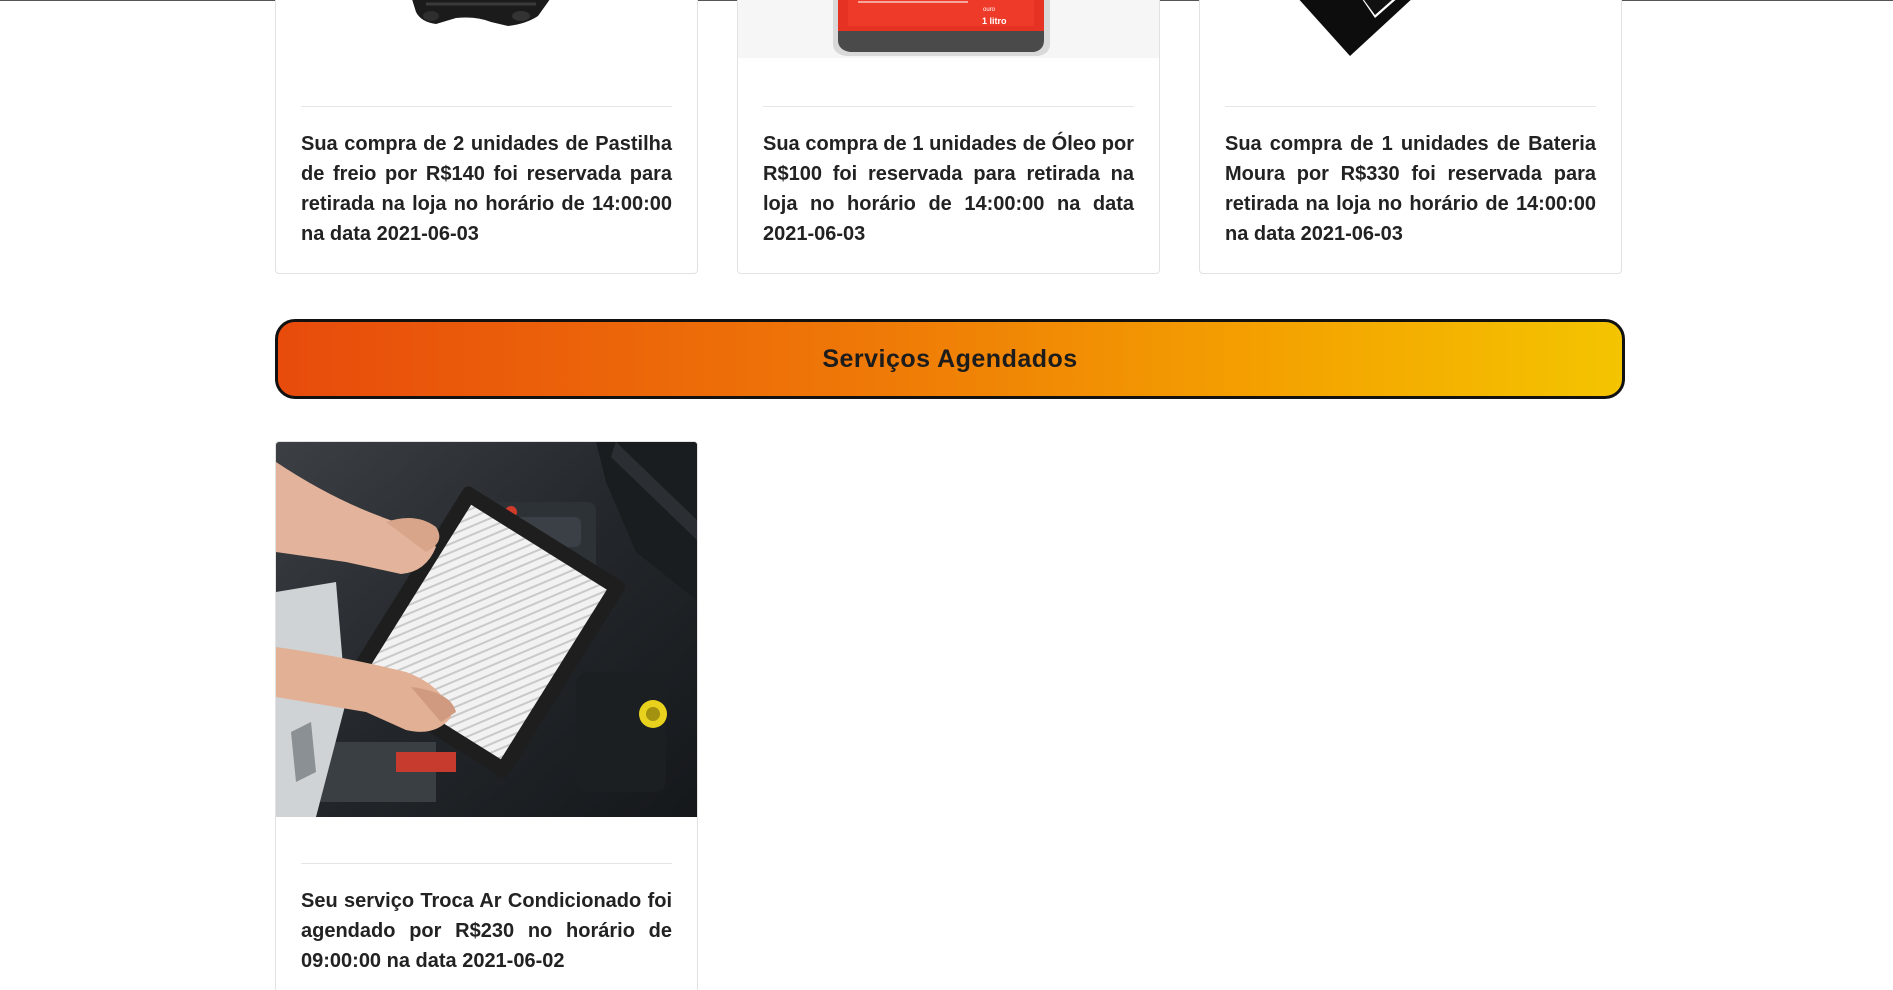 Image resolution: width=1893 pixels, height=990 pixels. I want to click on battery-product-image, so click(1410, 53).